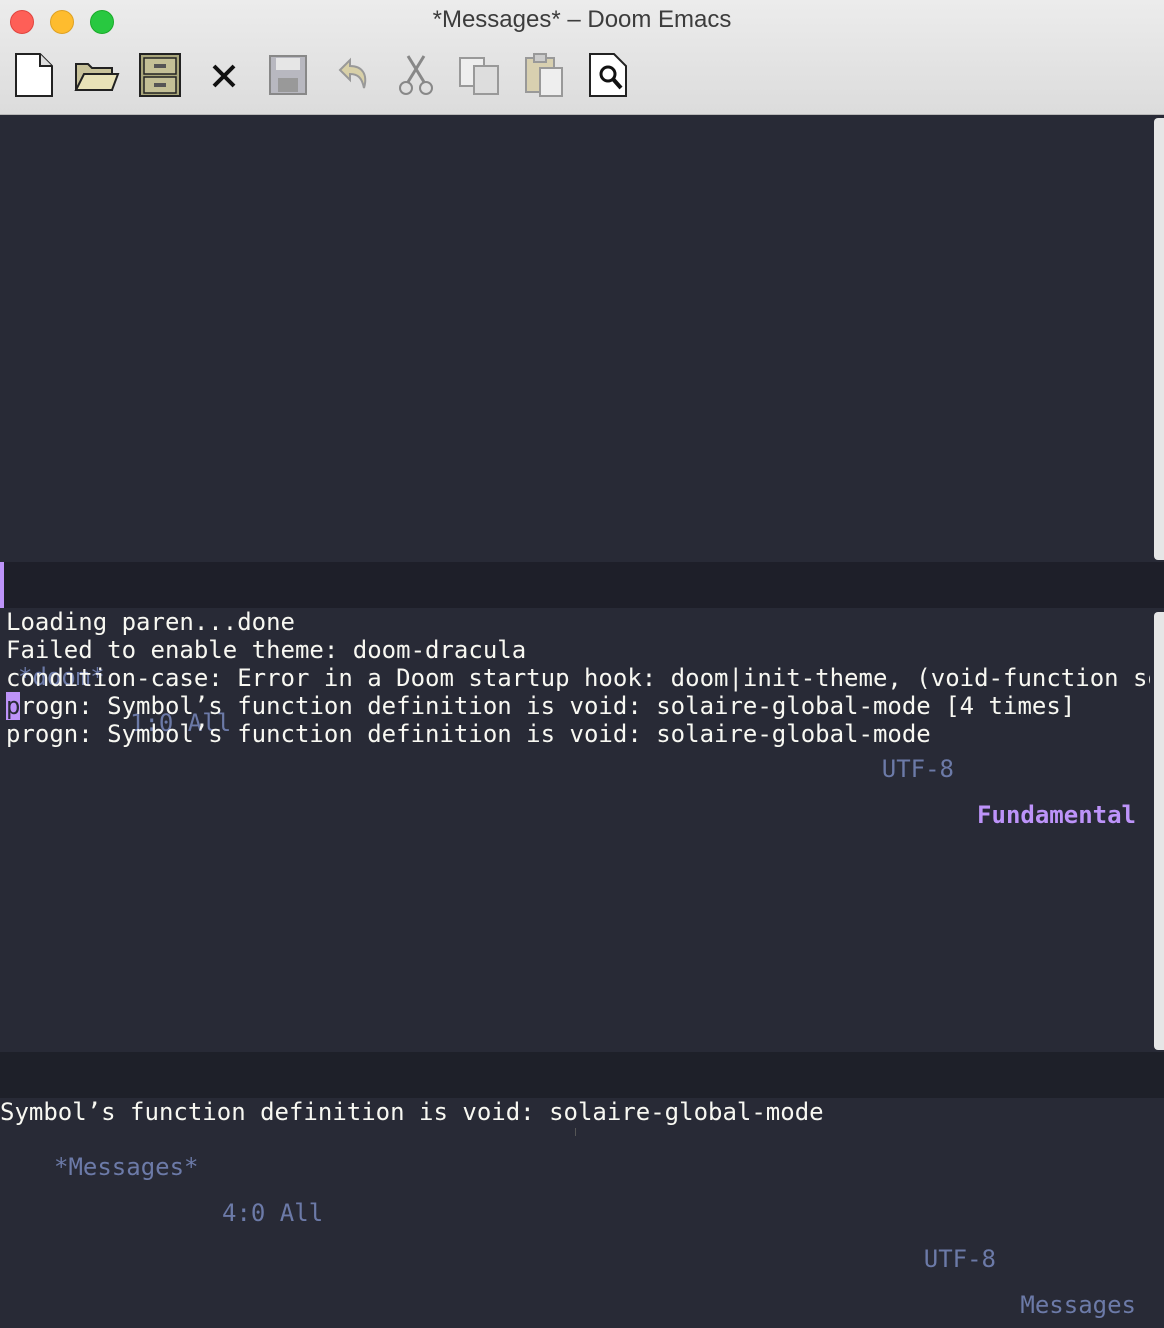 The image size is (1164, 1328). I want to click on window-title: *Messages* – Doom Emacs, so click(582, 19).